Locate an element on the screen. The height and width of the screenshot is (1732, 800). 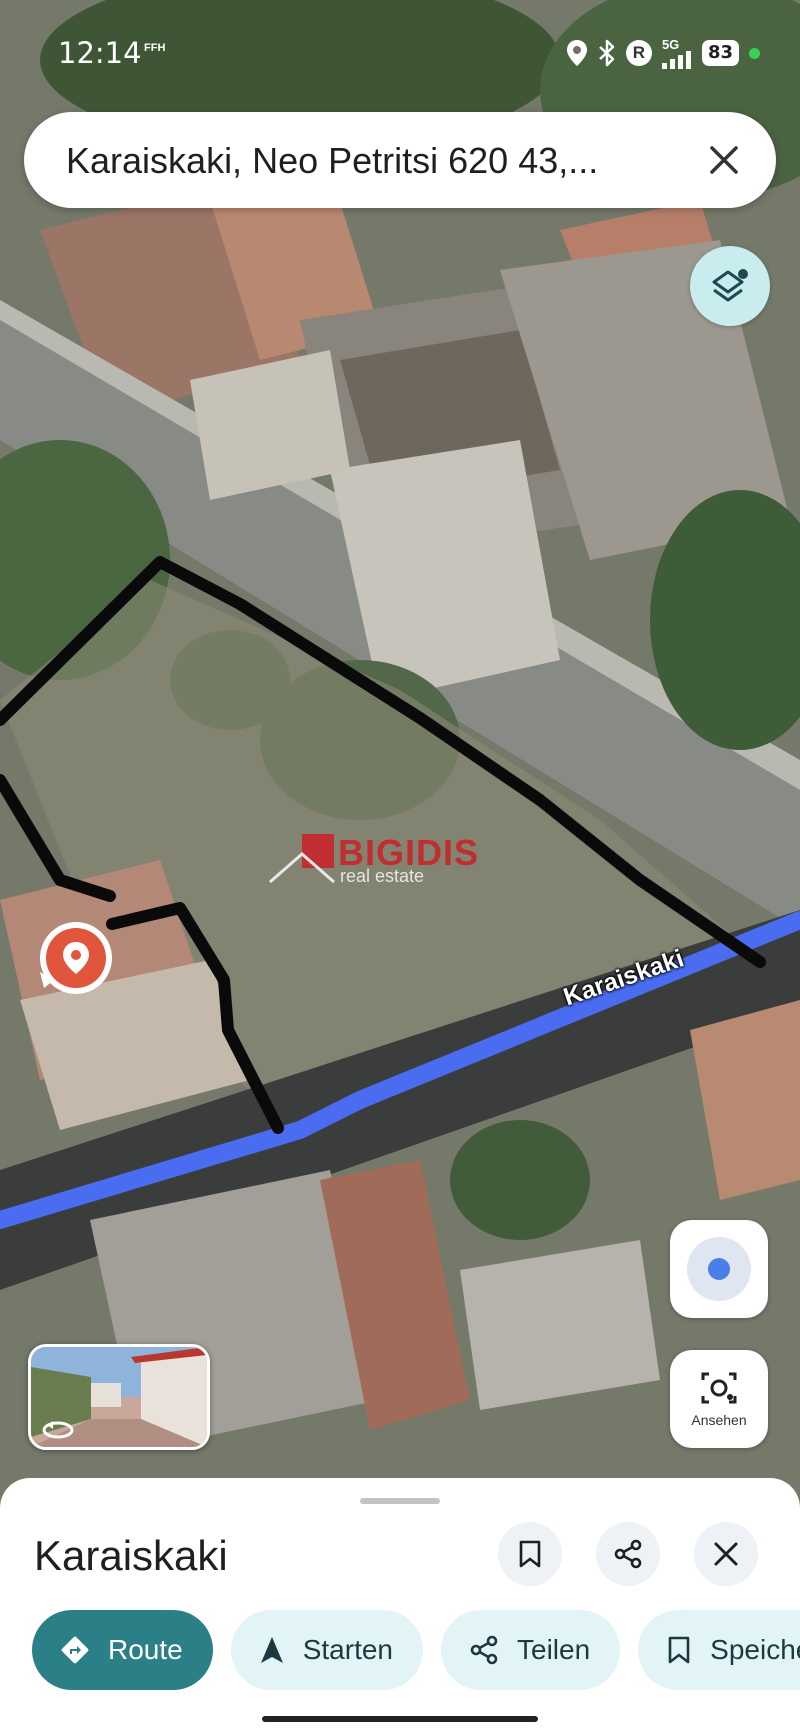
start-button: Starten is located at coordinates (326, 1650).